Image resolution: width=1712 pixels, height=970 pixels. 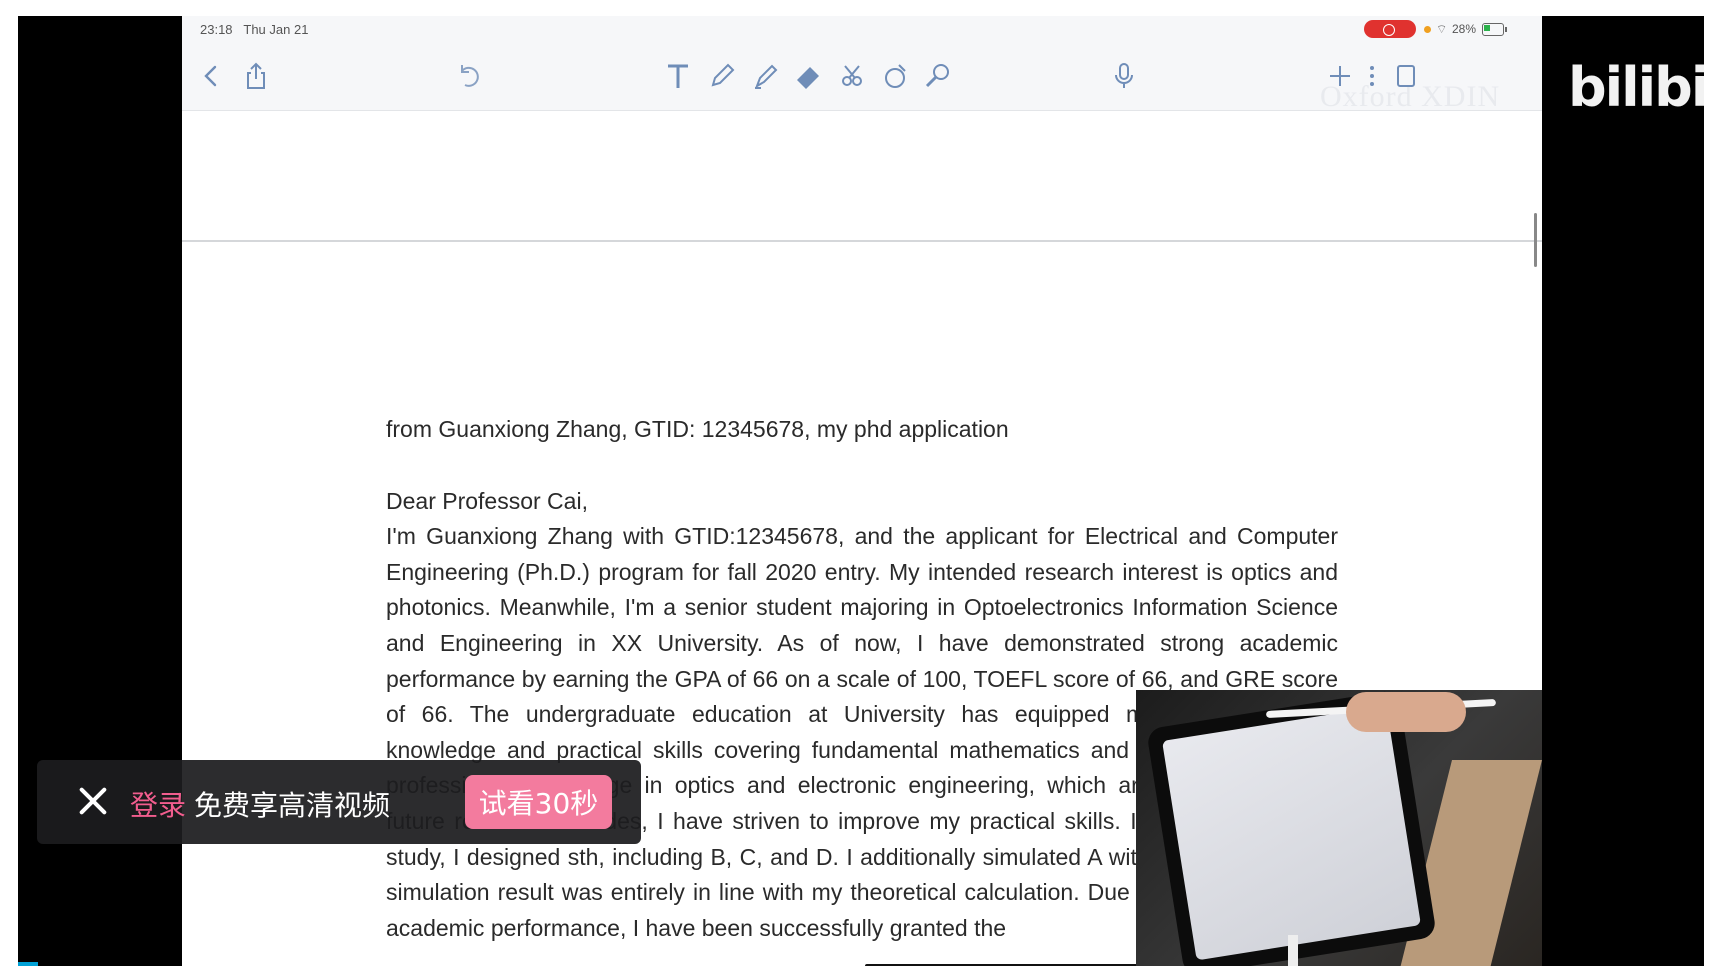 What do you see at coordinates (1390, 29) in the screenshot?
I see `screen-record-indicator` at bounding box center [1390, 29].